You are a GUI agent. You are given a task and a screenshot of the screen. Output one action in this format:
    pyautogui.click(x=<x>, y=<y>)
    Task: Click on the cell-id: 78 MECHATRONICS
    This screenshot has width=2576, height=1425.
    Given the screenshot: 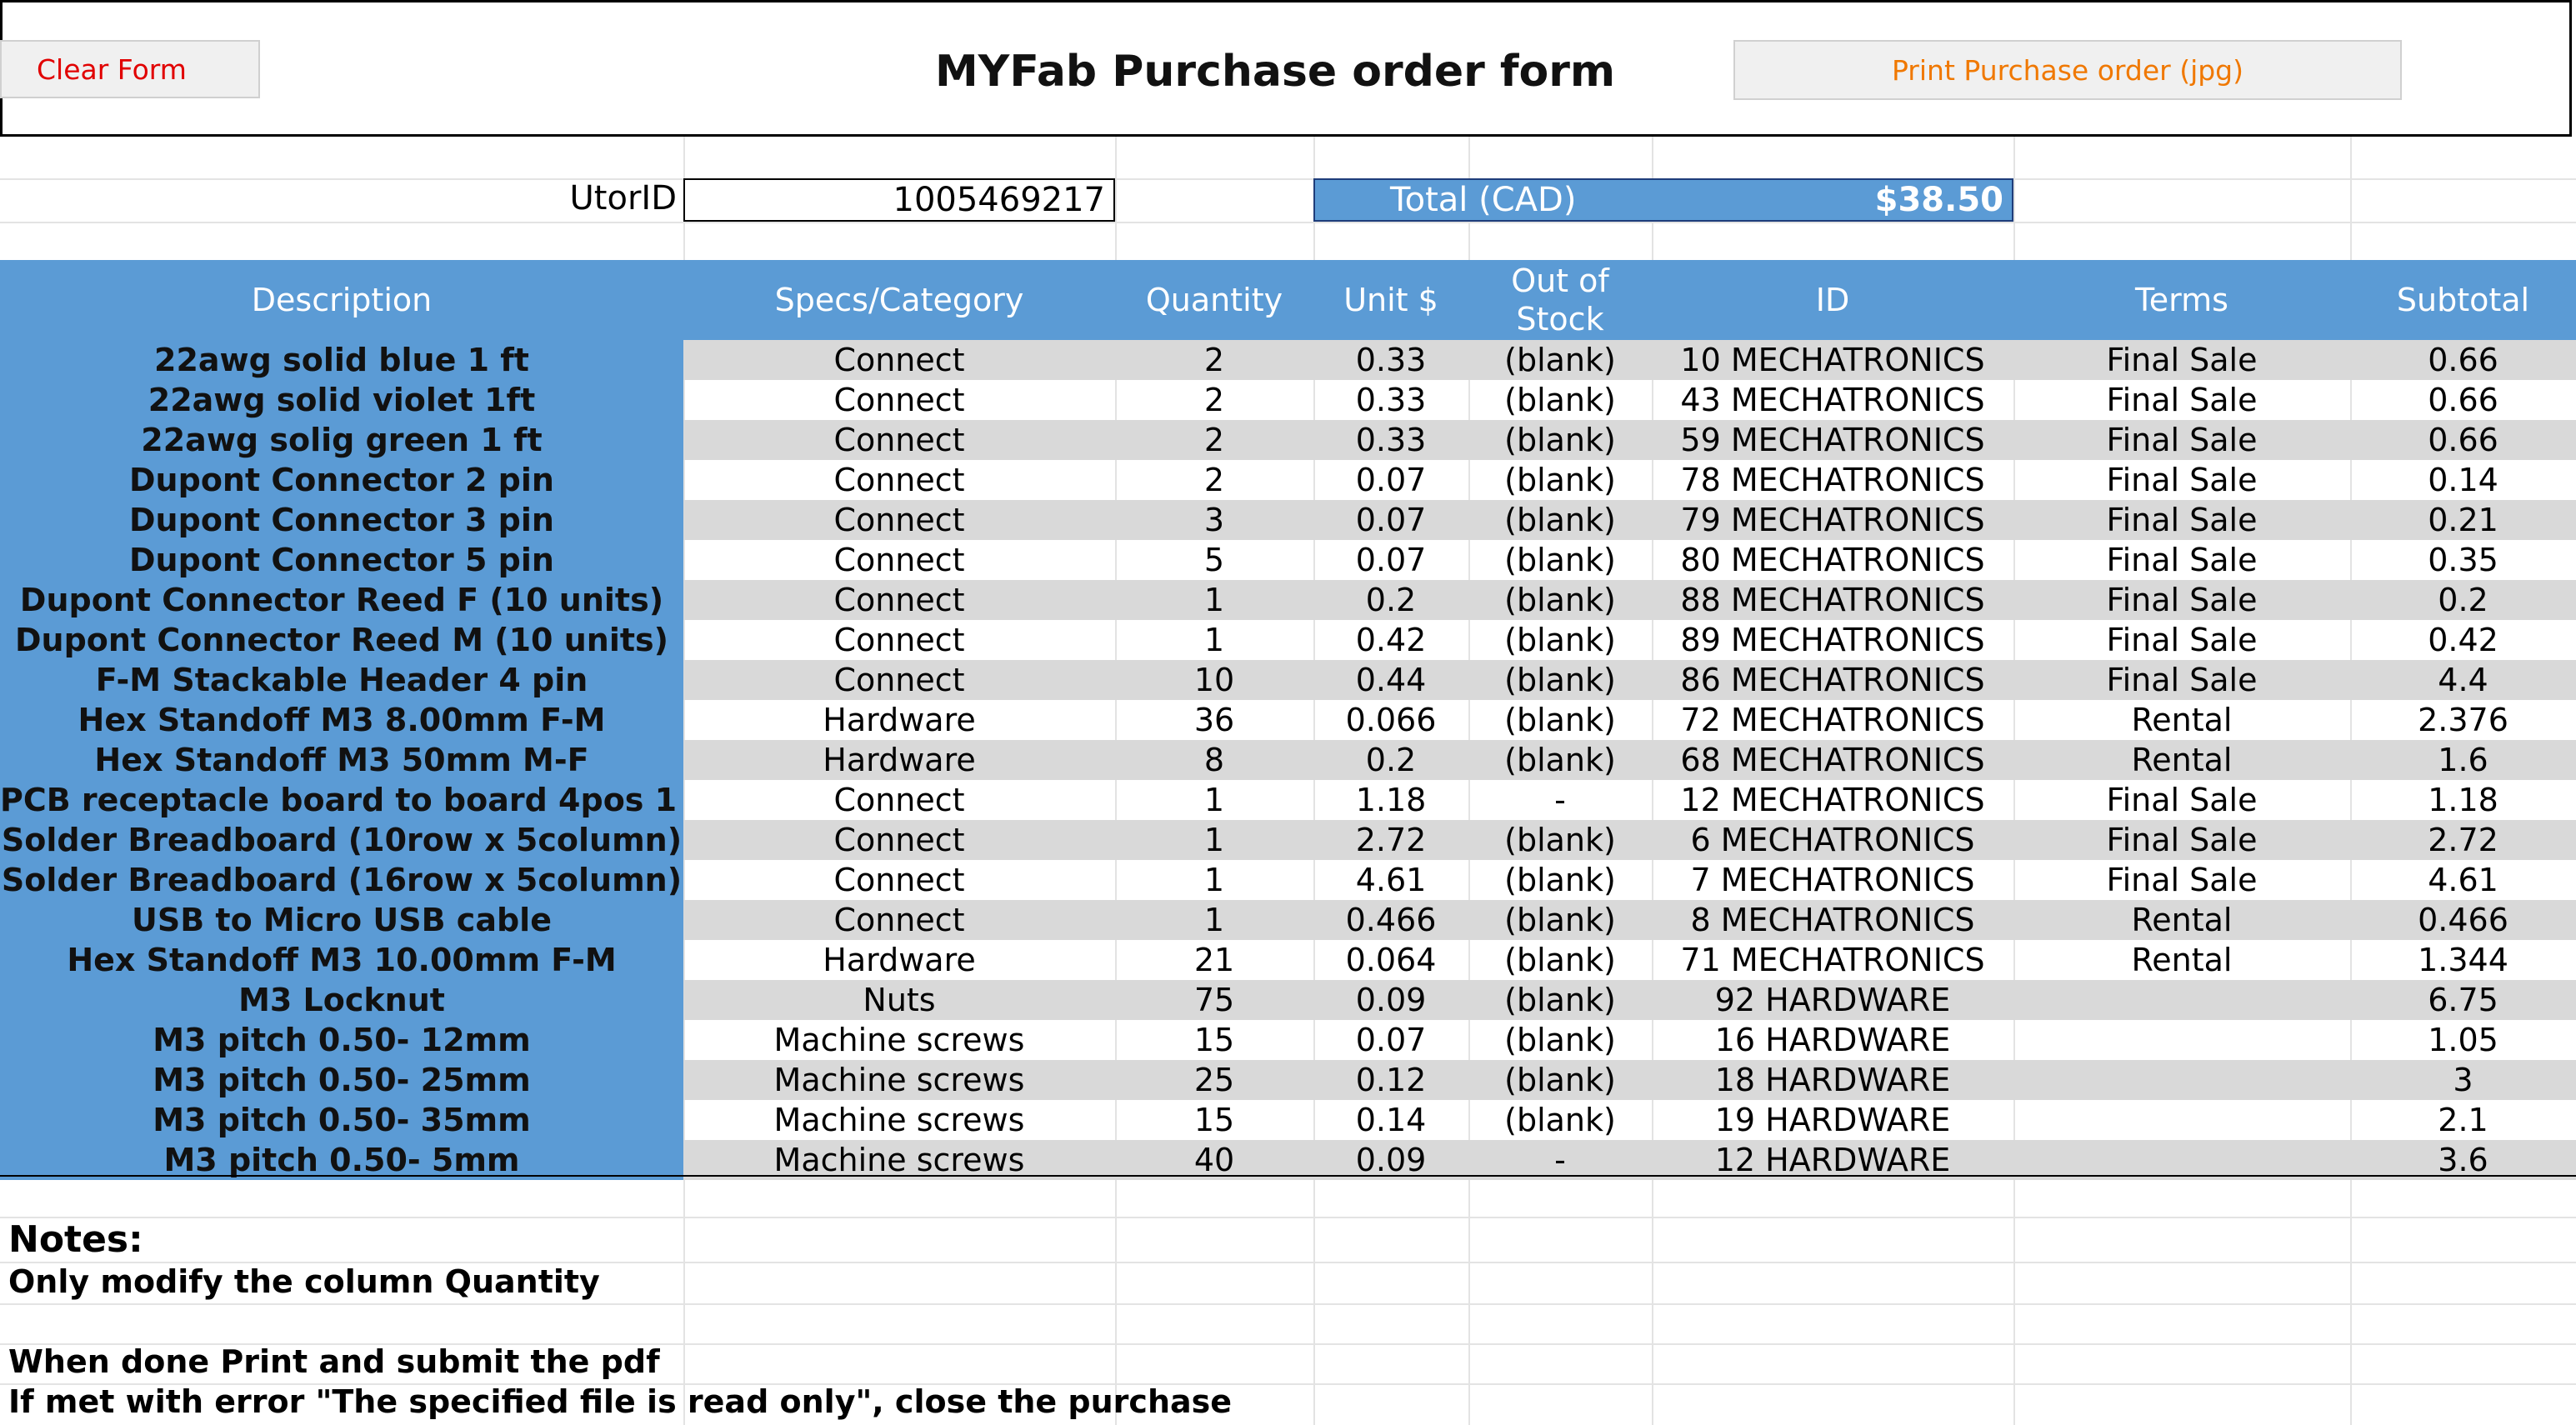 What is the action you would take?
    pyautogui.click(x=1833, y=480)
    